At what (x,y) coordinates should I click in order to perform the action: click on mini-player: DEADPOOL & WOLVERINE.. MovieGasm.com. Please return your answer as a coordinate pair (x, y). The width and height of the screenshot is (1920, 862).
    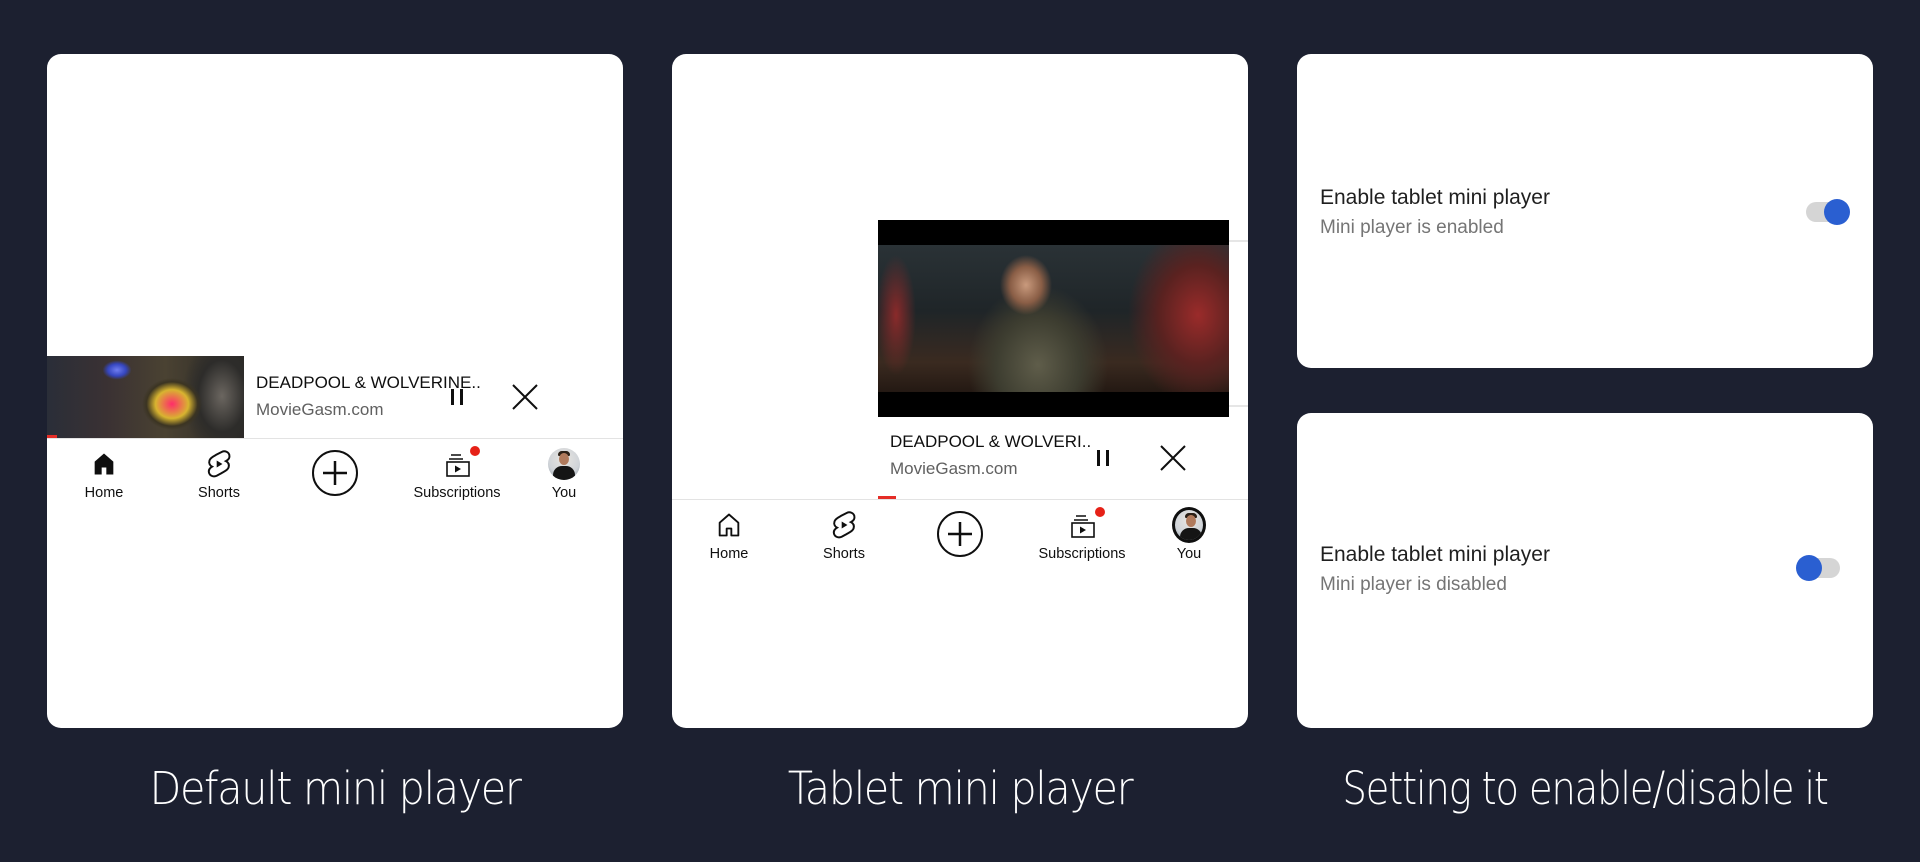
    Looking at the image, I should click on (335, 397).